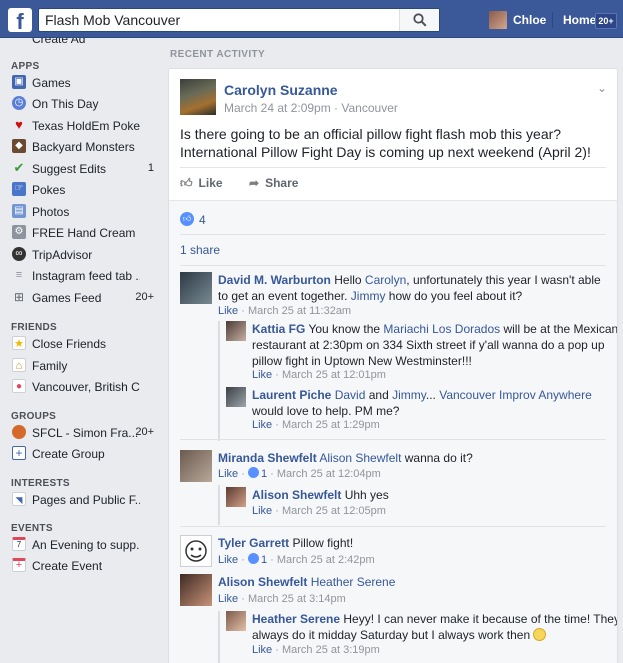  Describe the element at coordinates (86, 190) in the screenshot. I see `sidebar-item-pokes: ☞ Pokes` at that location.